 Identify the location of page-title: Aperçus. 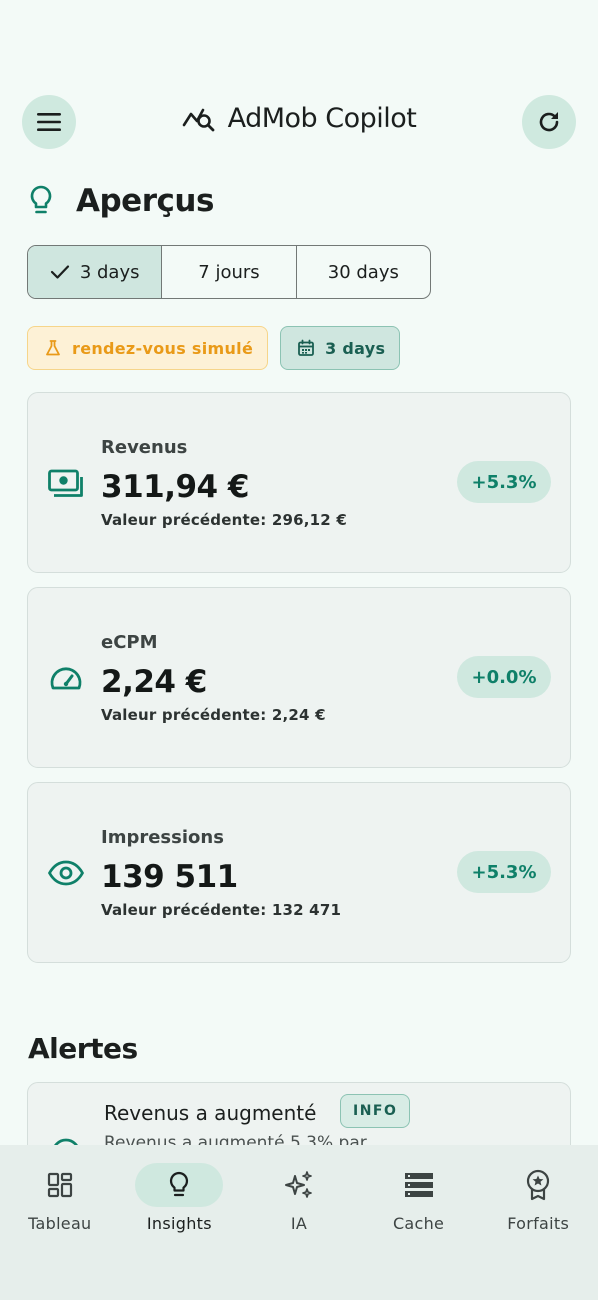
(121, 201).